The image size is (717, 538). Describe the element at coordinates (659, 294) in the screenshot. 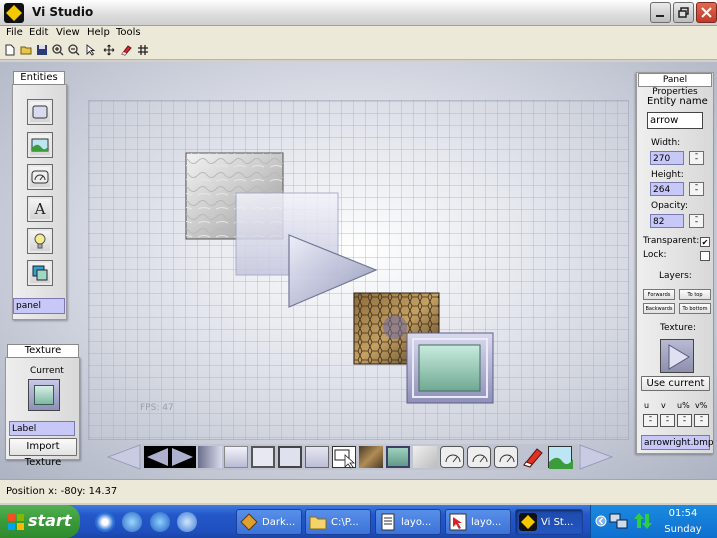

I see `forwards-button: Forwards` at that location.